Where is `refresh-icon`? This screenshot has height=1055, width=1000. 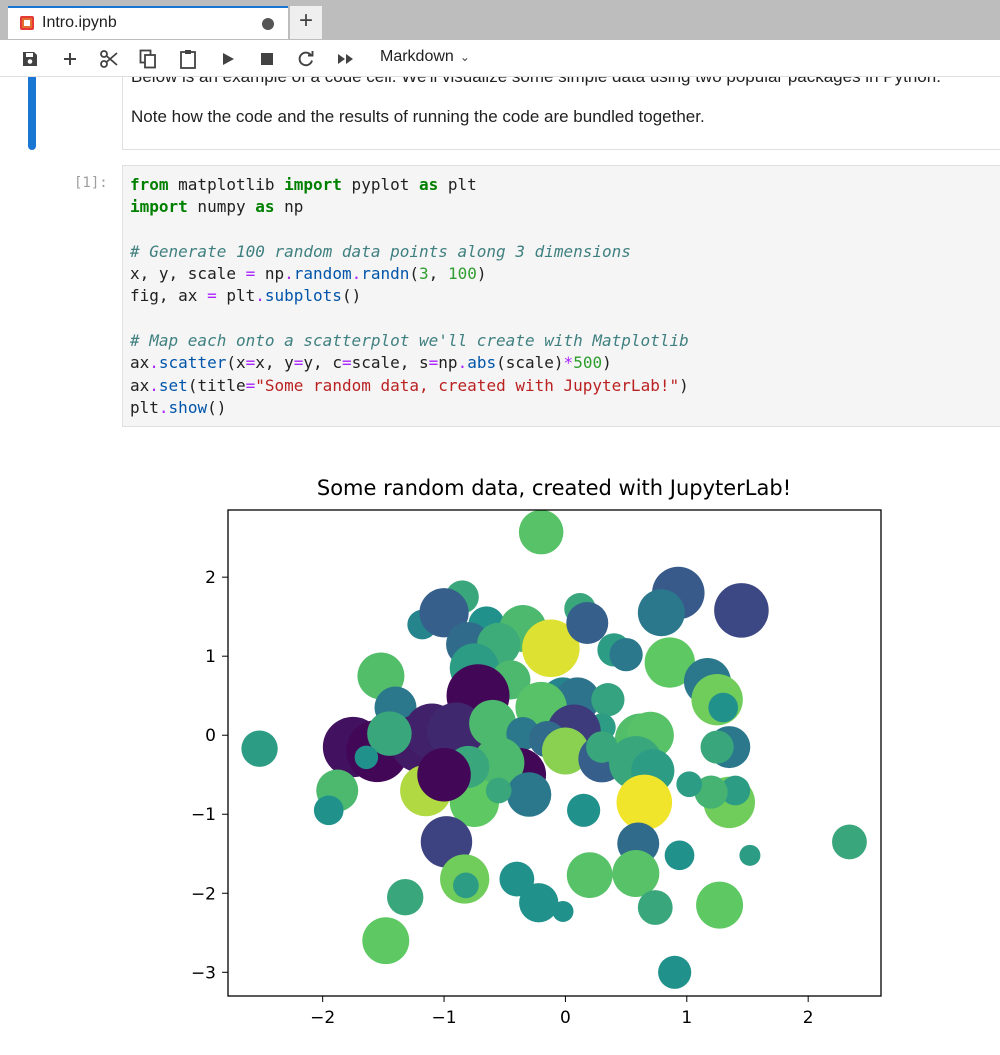 refresh-icon is located at coordinates (306, 59).